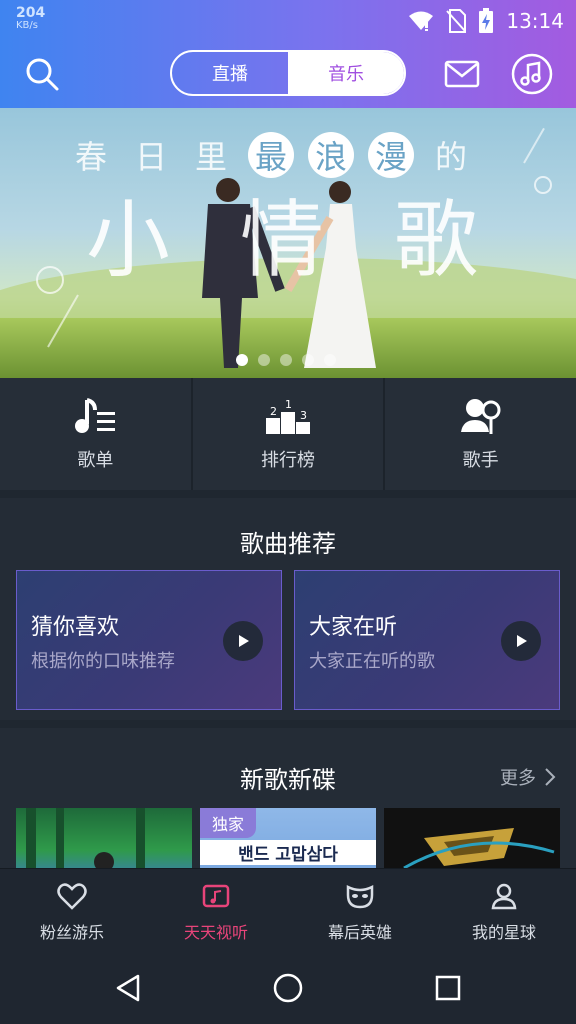 This screenshot has height=1024, width=576. I want to click on status-bar: 204 KB/s 13:14, so click(288, 20).